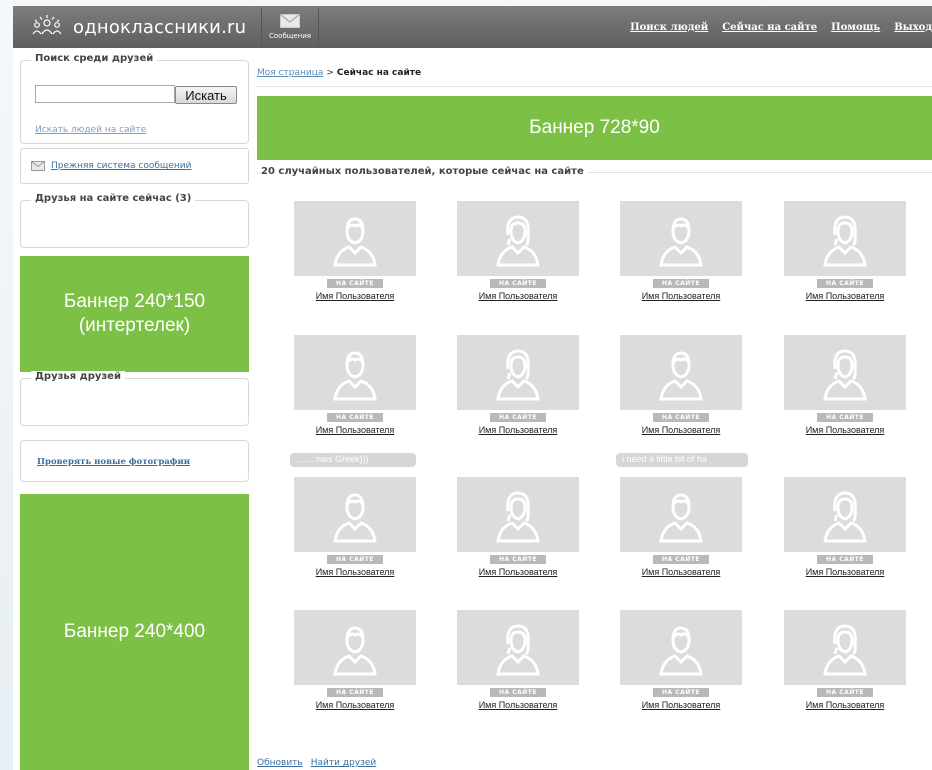 Image resolution: width=932 pixels, height=770 pixels. What do you see at coordinates (669, 27) in the screenshot?
I see `nav-people-search: Поиск людей` at bounding box center [669, 27].